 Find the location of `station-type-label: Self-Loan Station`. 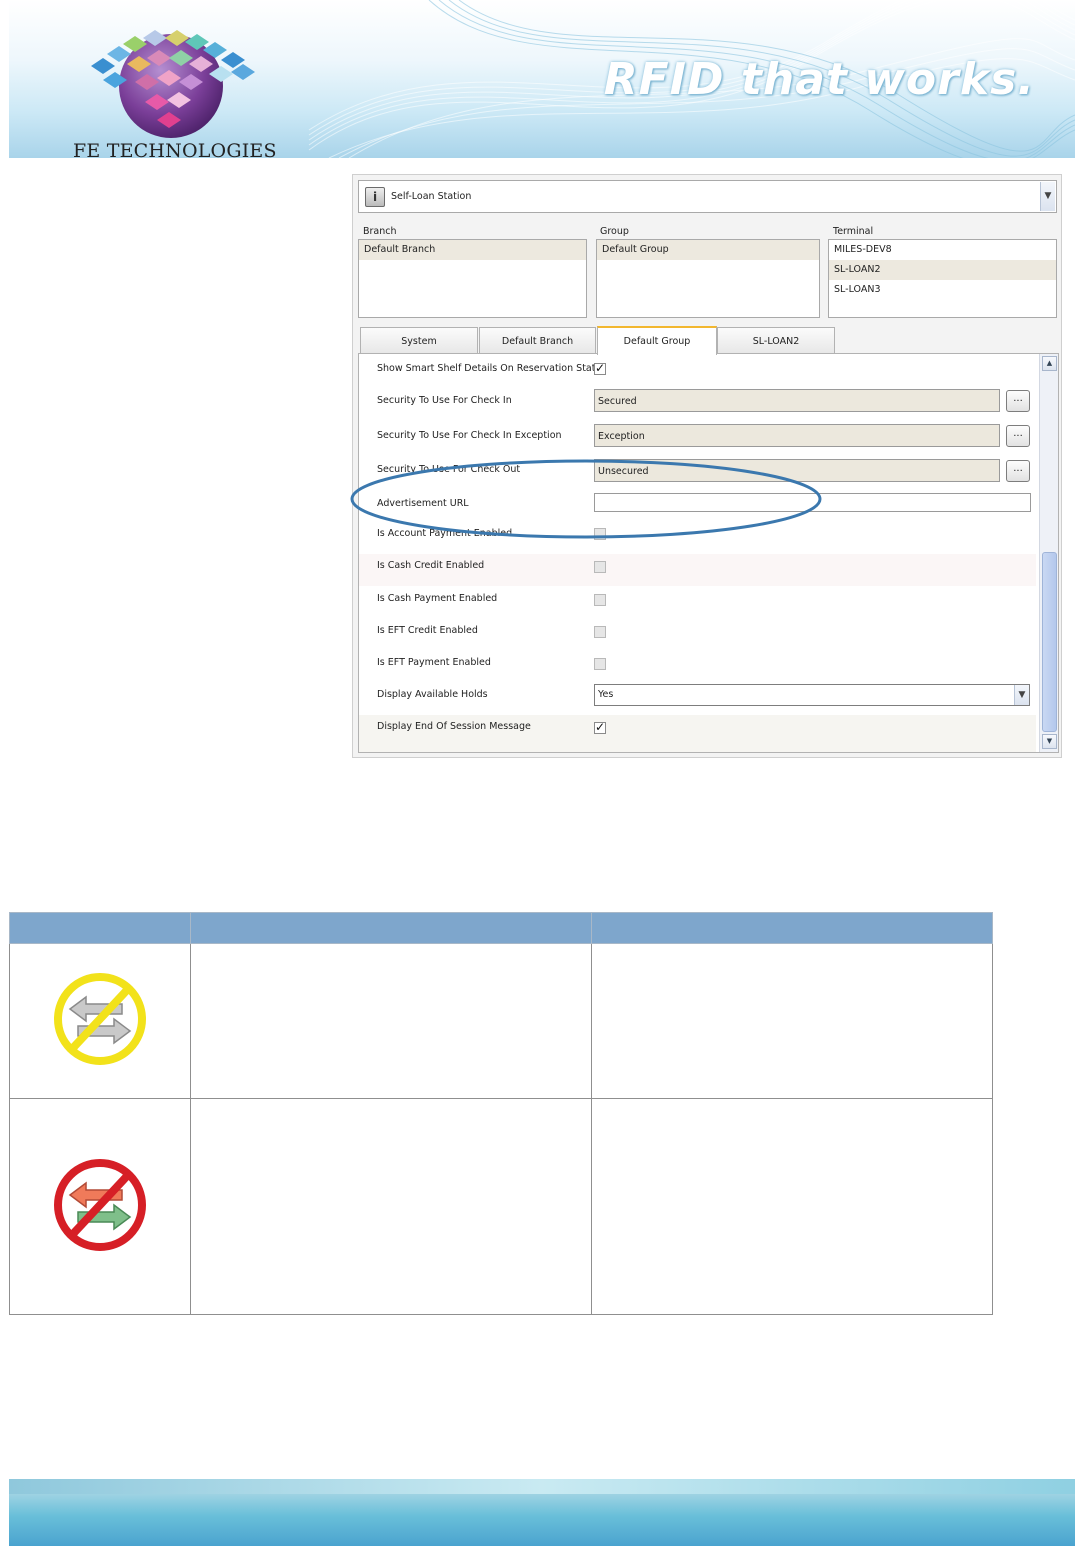

station-type-label: Self-Loan Station is located at coordinates (431, 196).